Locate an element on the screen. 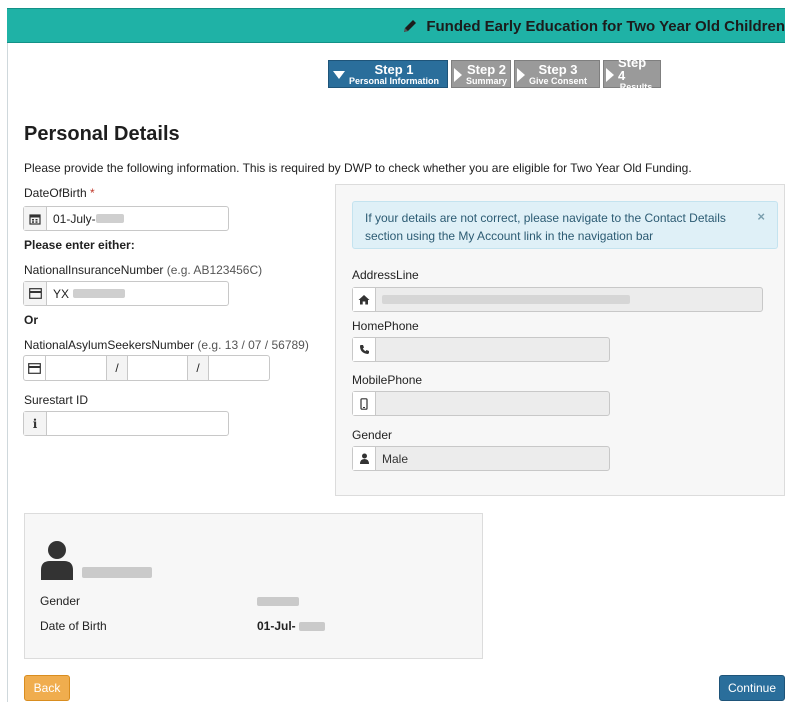  summary-dob-label: Date of Birth is located at coordinates (73, 626).